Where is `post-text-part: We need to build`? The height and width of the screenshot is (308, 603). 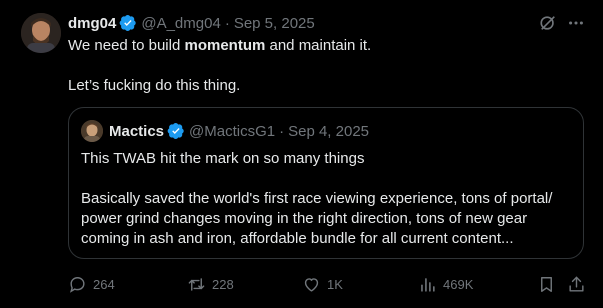 post-text-part: We need to build is located at coordinates (126, 45).